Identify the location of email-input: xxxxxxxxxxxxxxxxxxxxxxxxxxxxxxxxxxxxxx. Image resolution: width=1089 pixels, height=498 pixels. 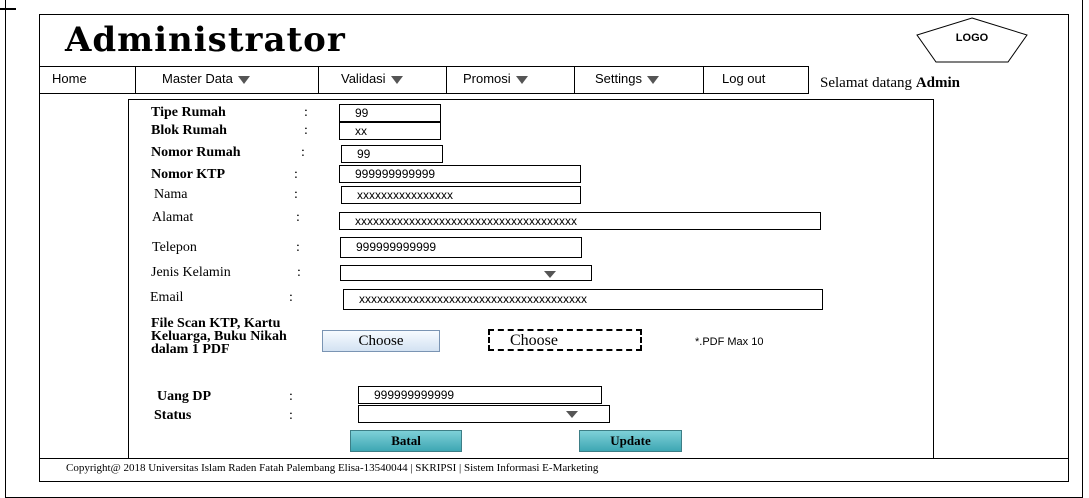
(583, 299).